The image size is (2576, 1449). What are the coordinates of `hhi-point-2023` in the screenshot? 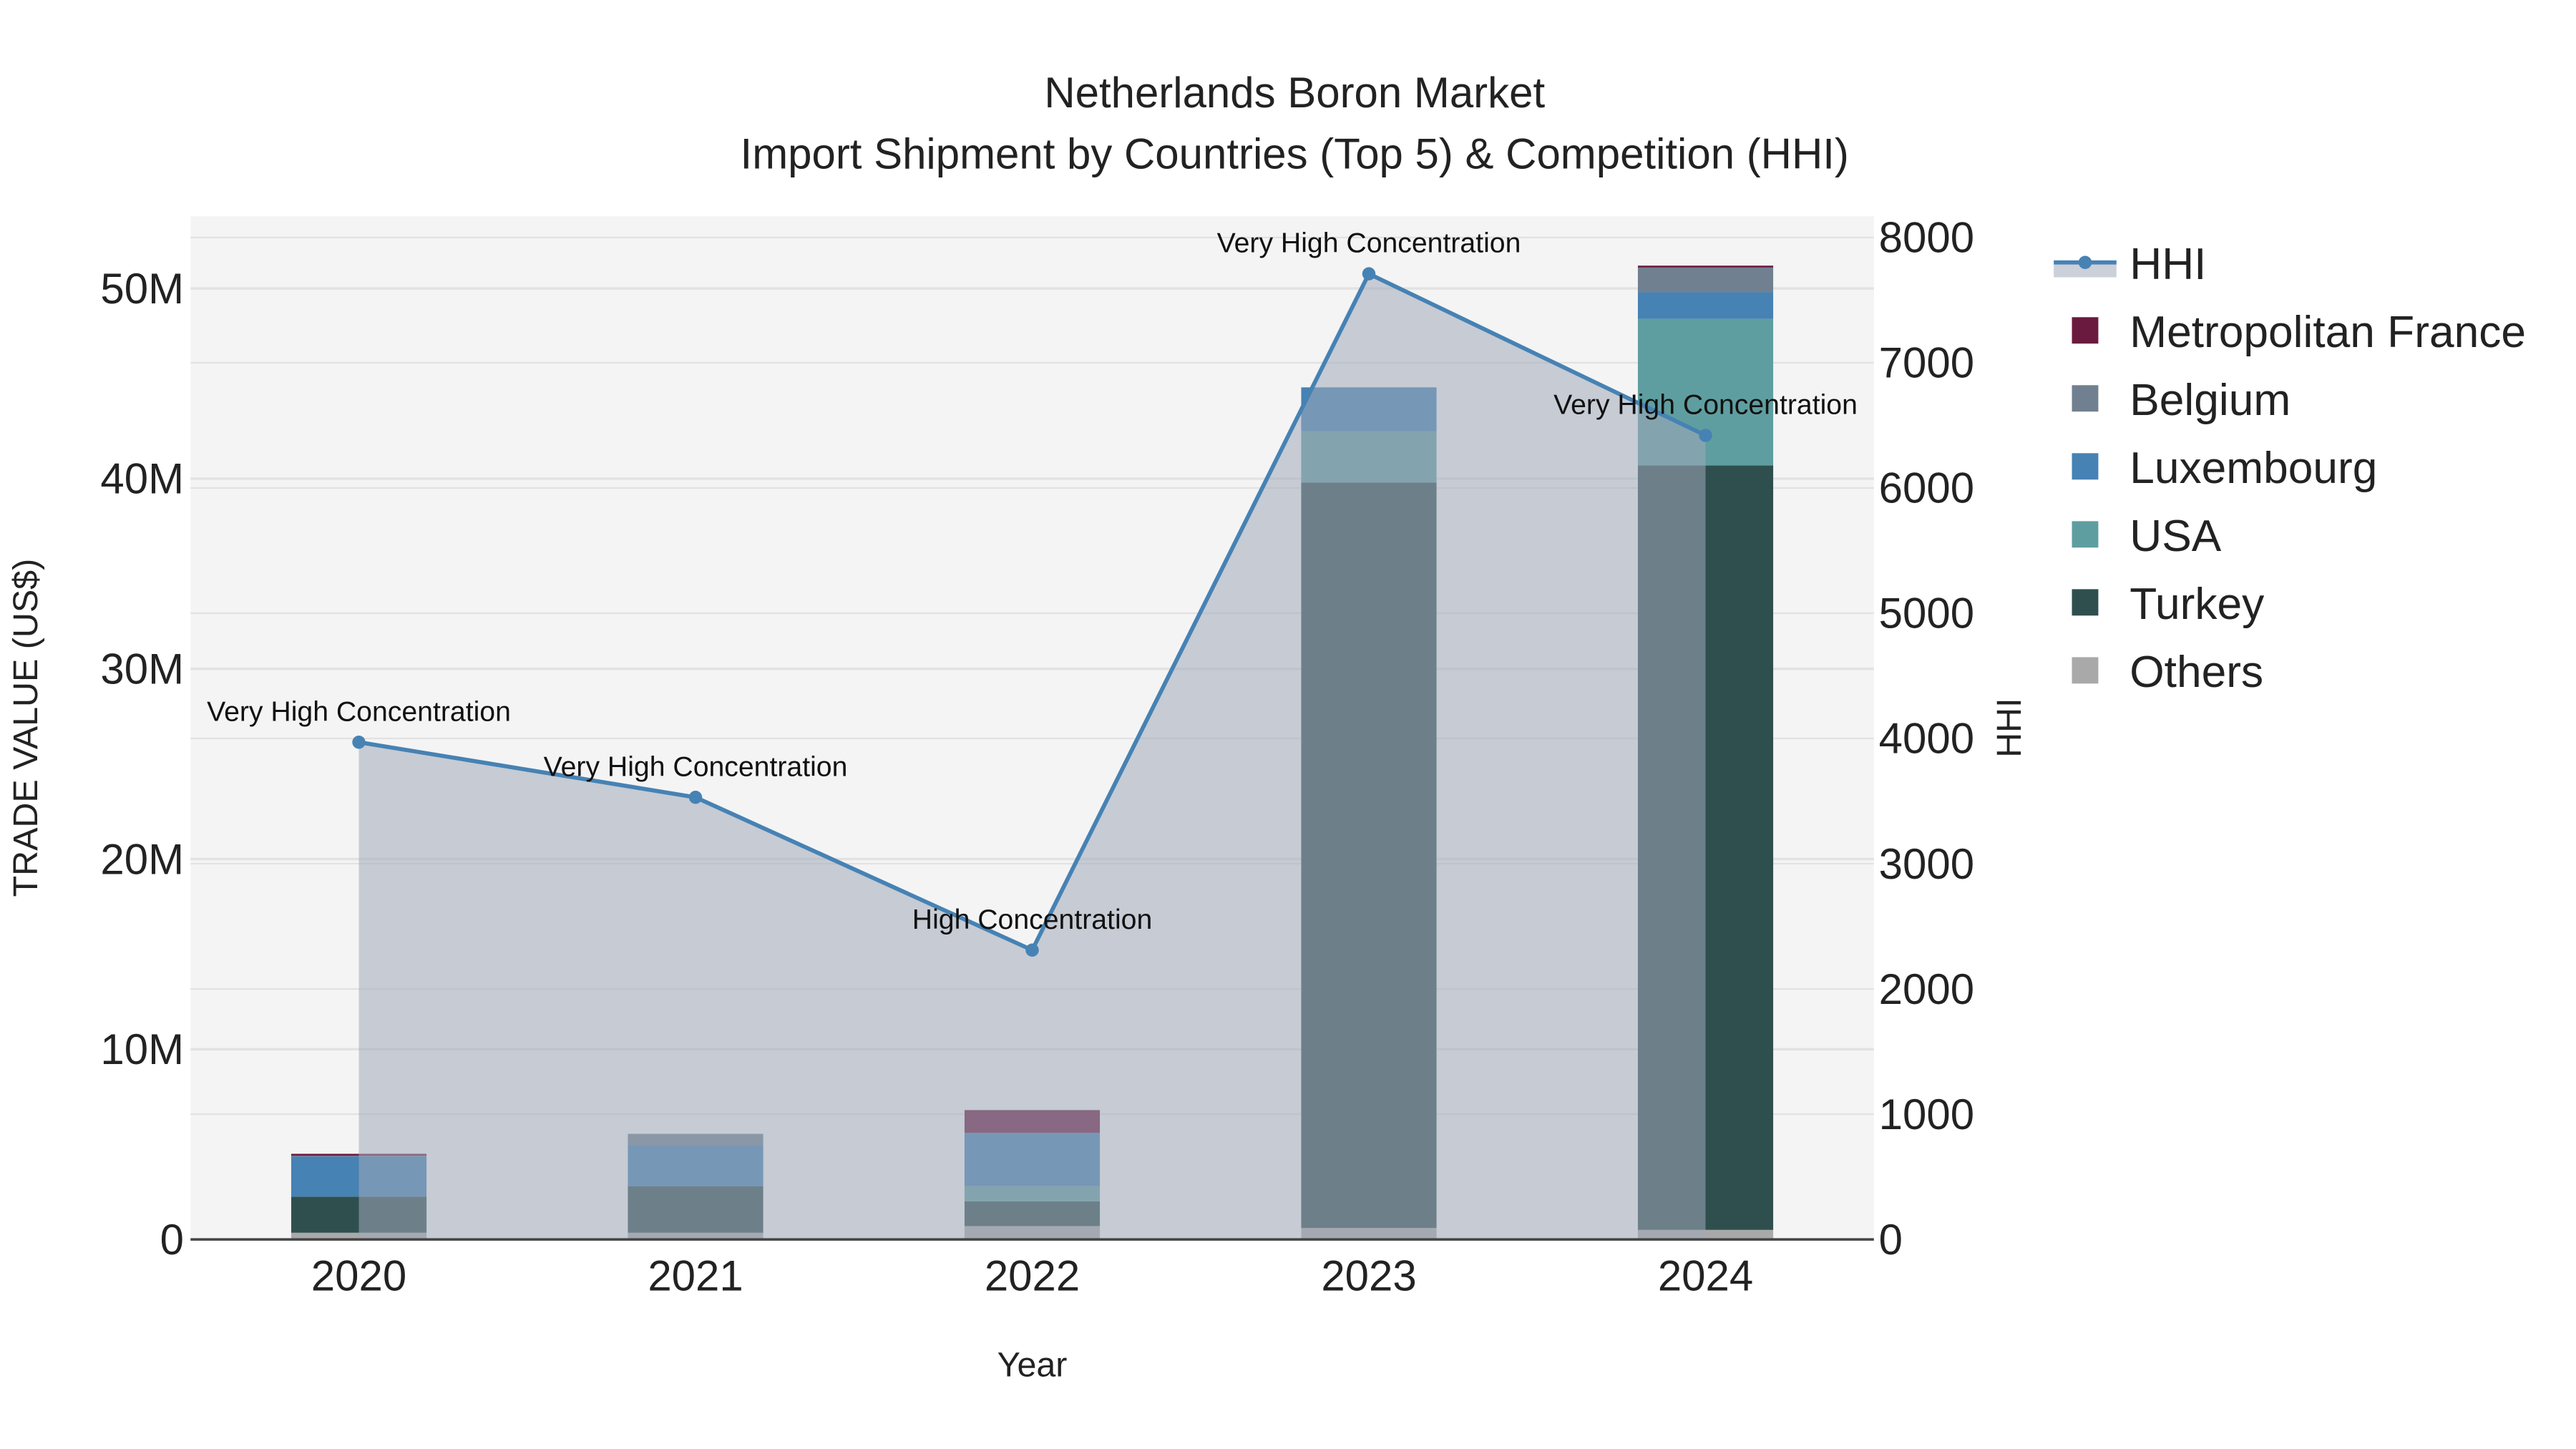 It's located at (1369, 273).